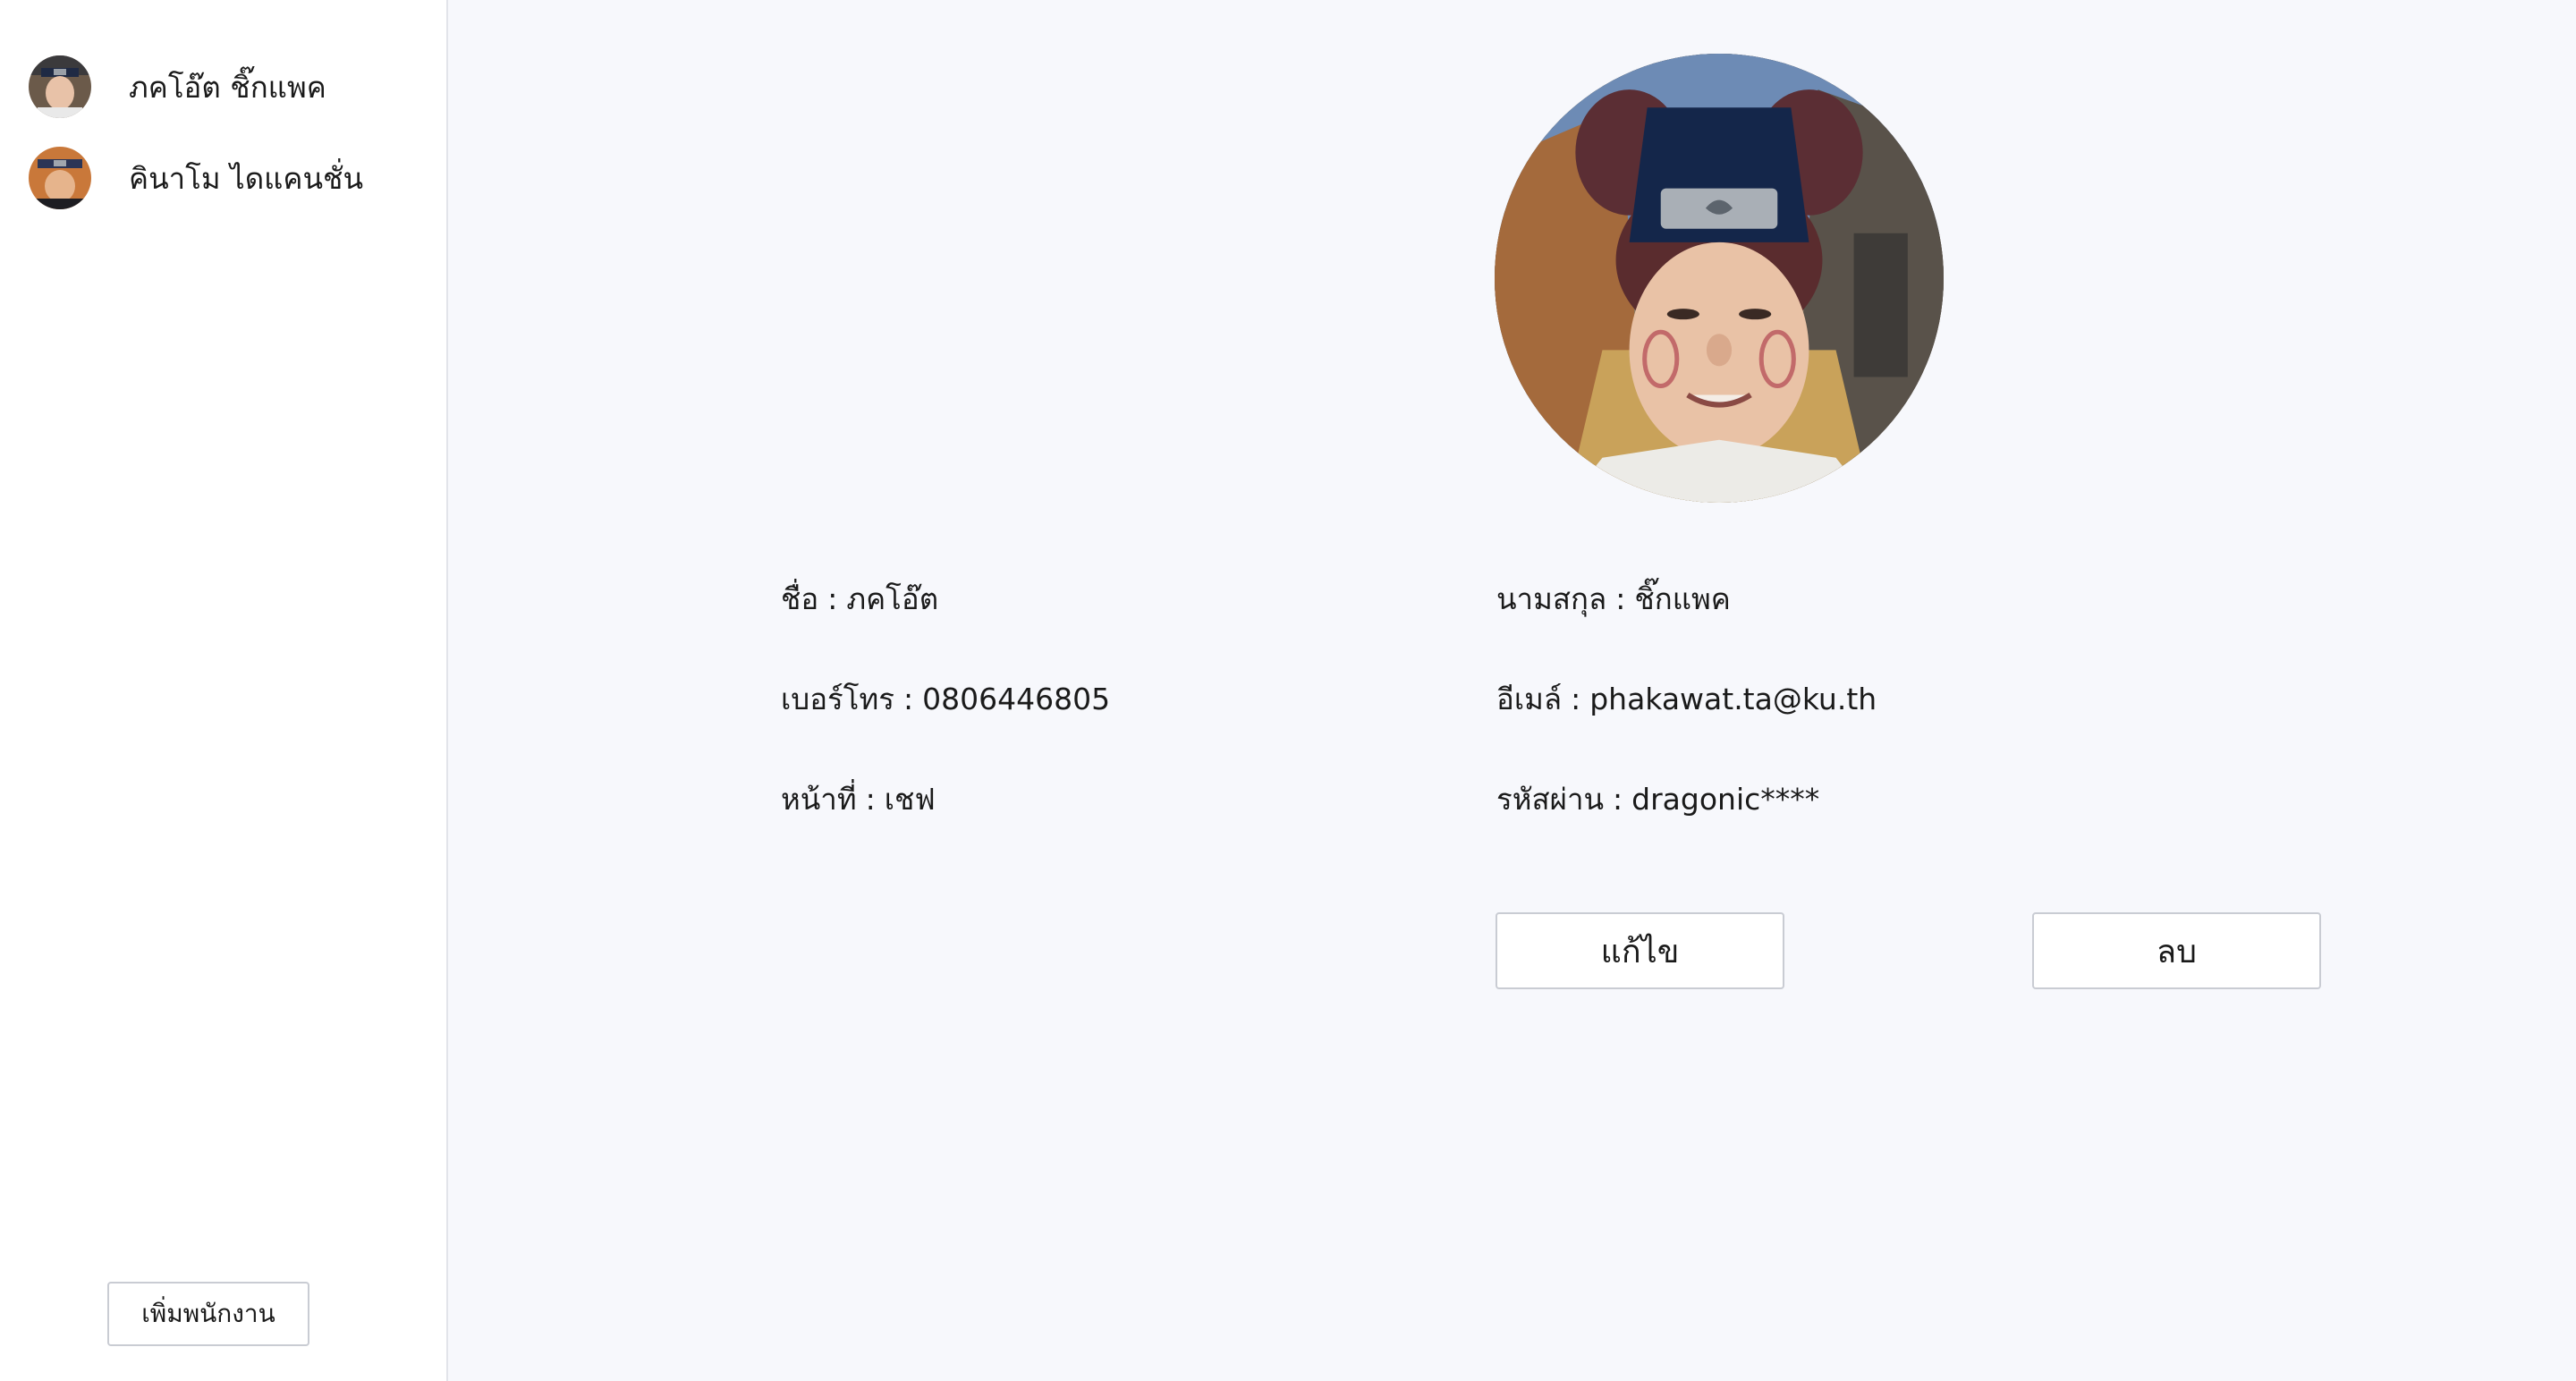 The width and height of the screenshot is (2576, 1381). Describe the element at coordinates (1725, 799) in the screenshot. I see `password-value: dragonic****` at that location.